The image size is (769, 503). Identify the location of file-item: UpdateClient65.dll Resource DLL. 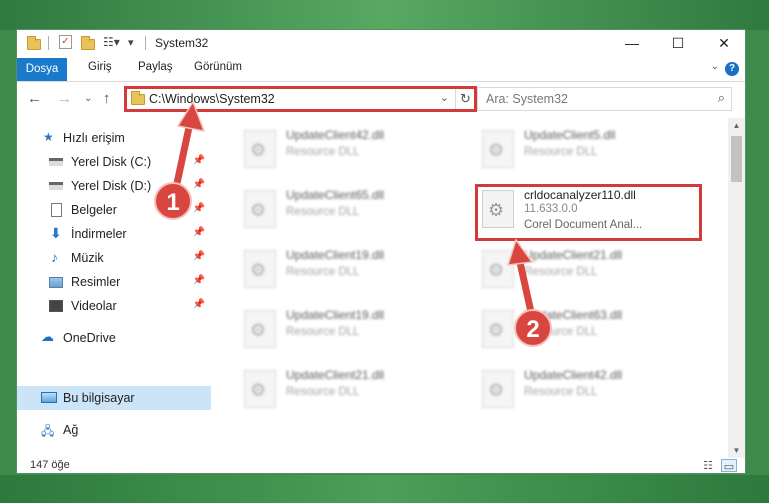
(350, 210).